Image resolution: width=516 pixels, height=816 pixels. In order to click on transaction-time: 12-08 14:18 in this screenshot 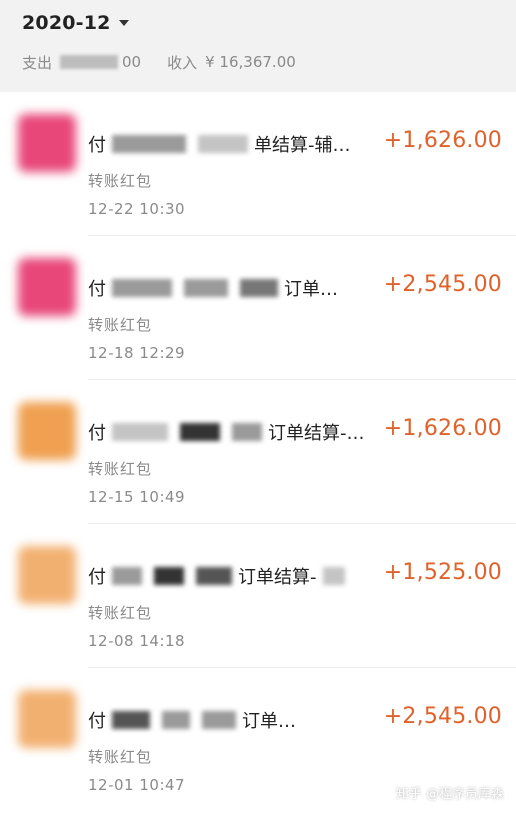, I will do `click(137, 641)`.